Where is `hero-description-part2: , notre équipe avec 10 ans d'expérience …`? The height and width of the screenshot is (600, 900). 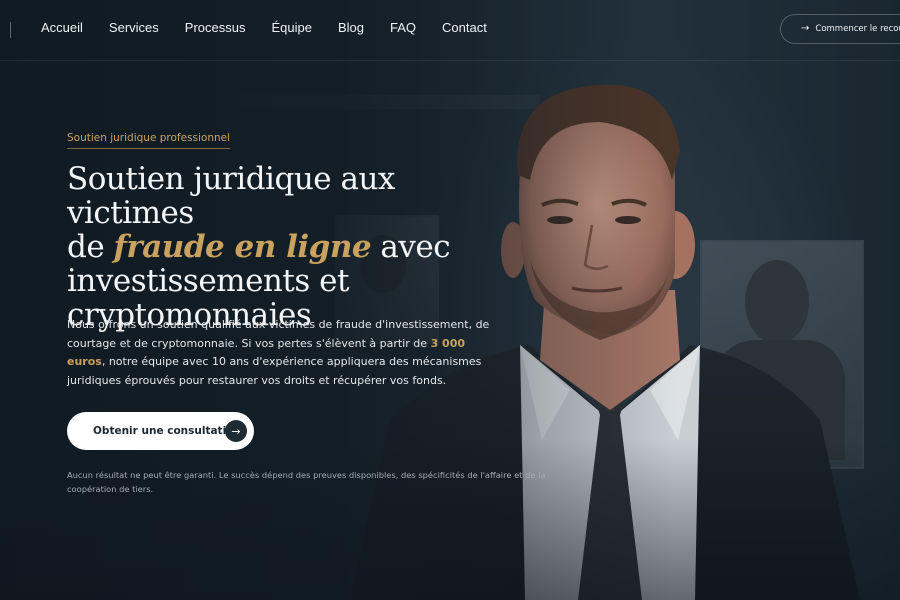 hero-description-part2: , notre équipe avec 10 ans d'expérience … is located at coordinates (274, 371).